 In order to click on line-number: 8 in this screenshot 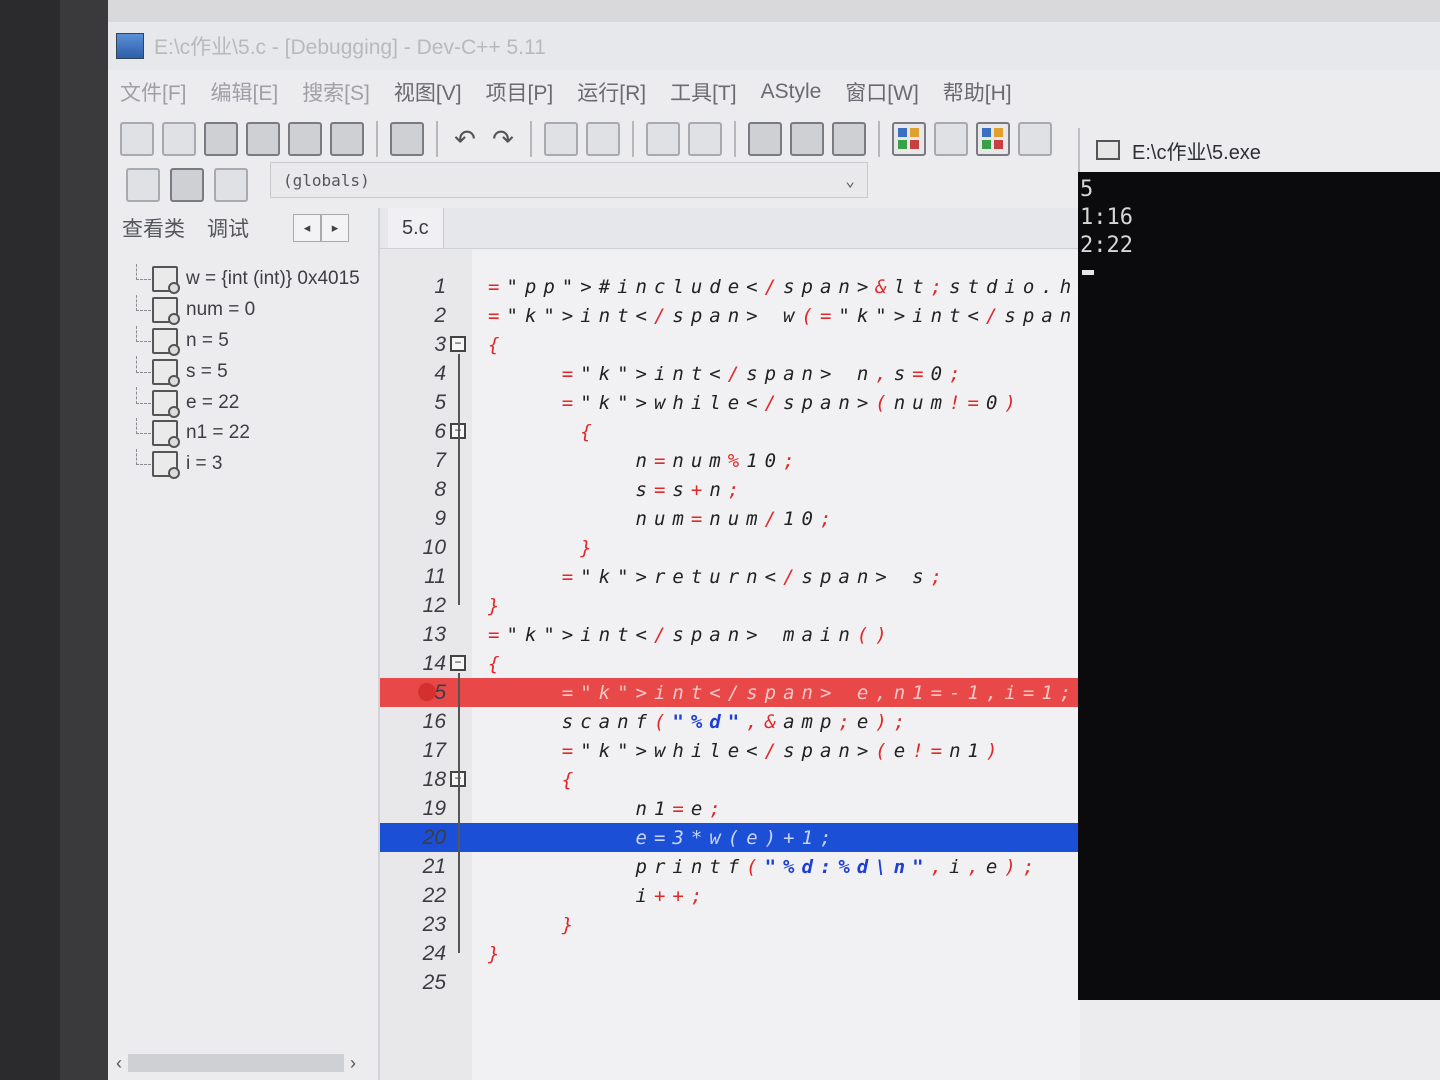, I will do `click(413, 490)`.